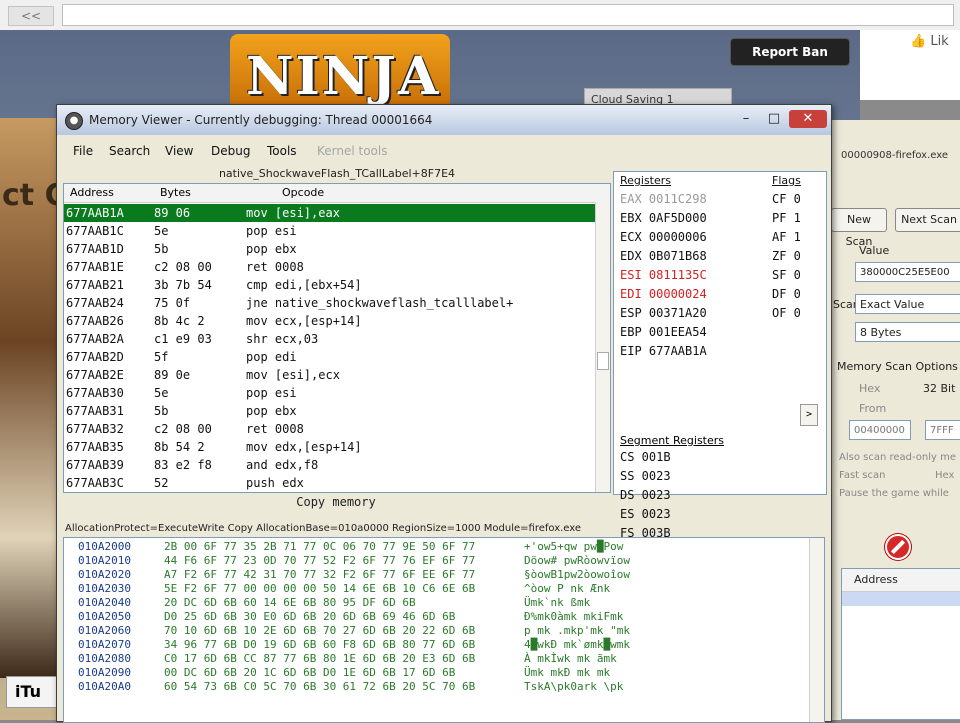  Describe the element at coordinates (183, 285) in the screenshot. I see `instruction-bytes: 3b 7b 54` at that location.